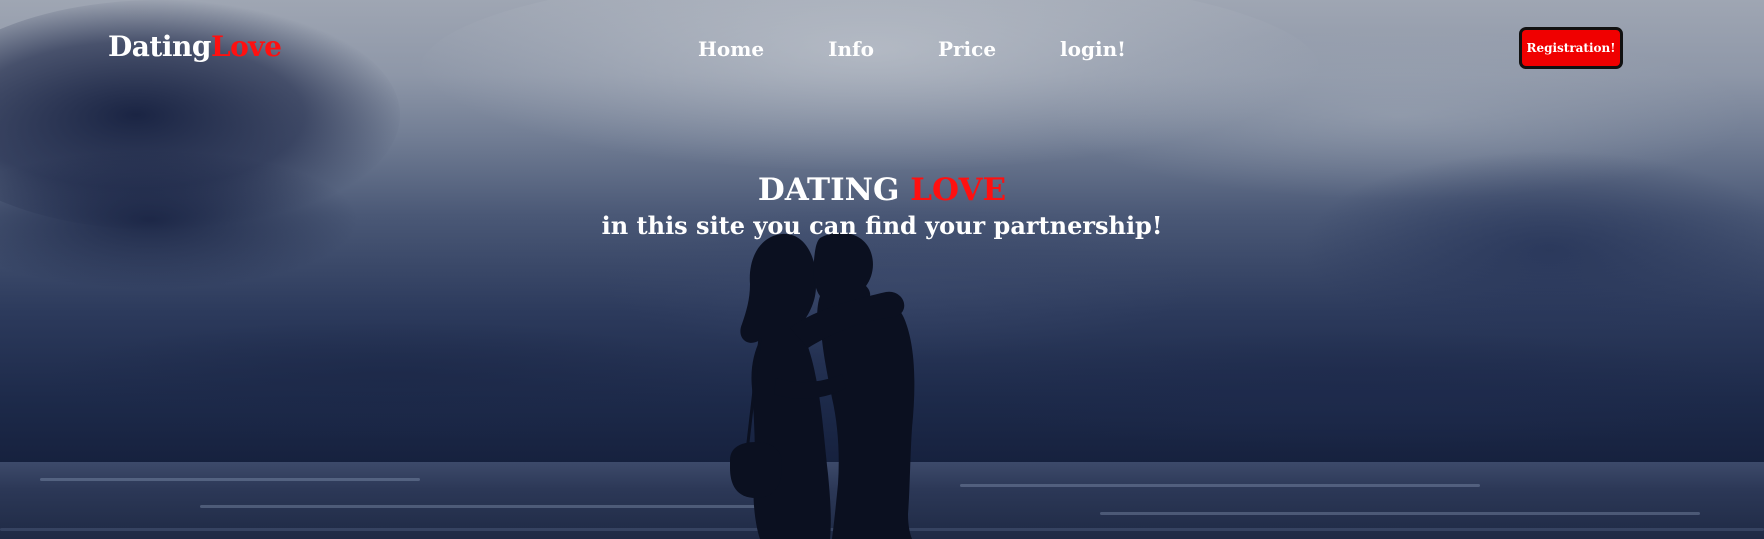  What do you see at coordinates (851, 49) in the screenshot?
I see `nav-link-info: Info` at bounding box center [851, 49].